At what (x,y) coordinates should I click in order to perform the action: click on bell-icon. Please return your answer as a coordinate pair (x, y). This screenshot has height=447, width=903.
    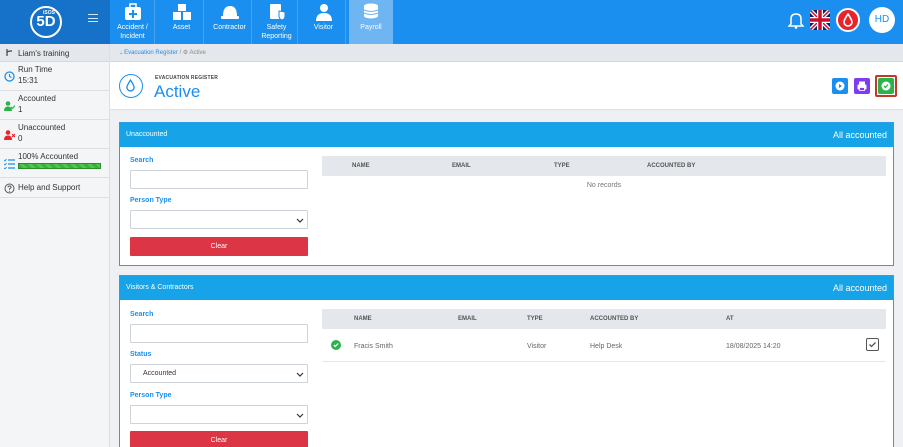
    Looking at the image, I should click on (796, 20).